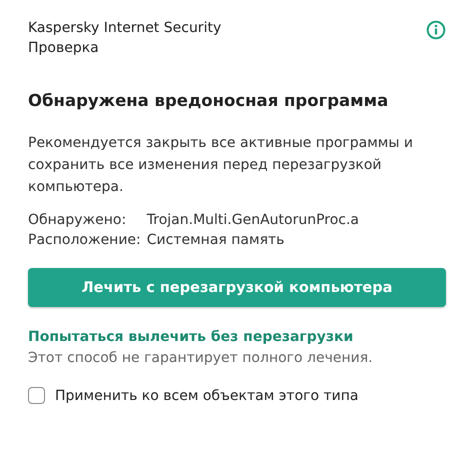  I want to click on app-title: Kaspersky Internet Security, so click(125, 28).